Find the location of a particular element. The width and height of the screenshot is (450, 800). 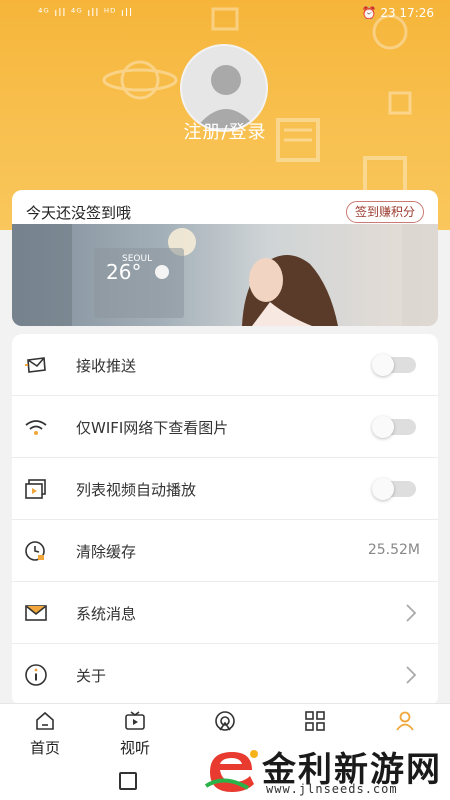

video-play-icon is located at coordinates (35, 489).